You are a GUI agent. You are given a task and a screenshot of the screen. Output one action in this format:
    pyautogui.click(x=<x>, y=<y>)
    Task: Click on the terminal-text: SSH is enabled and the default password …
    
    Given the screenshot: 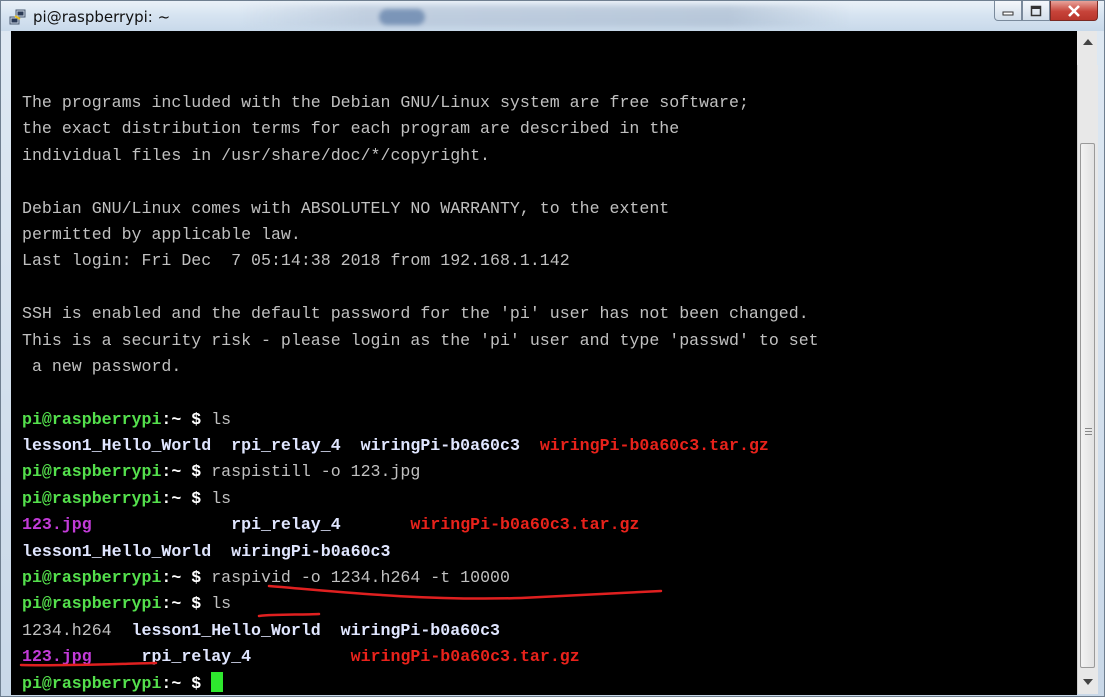 What is the action you would take?
    pyautogui.click(x=415, y=314)
    